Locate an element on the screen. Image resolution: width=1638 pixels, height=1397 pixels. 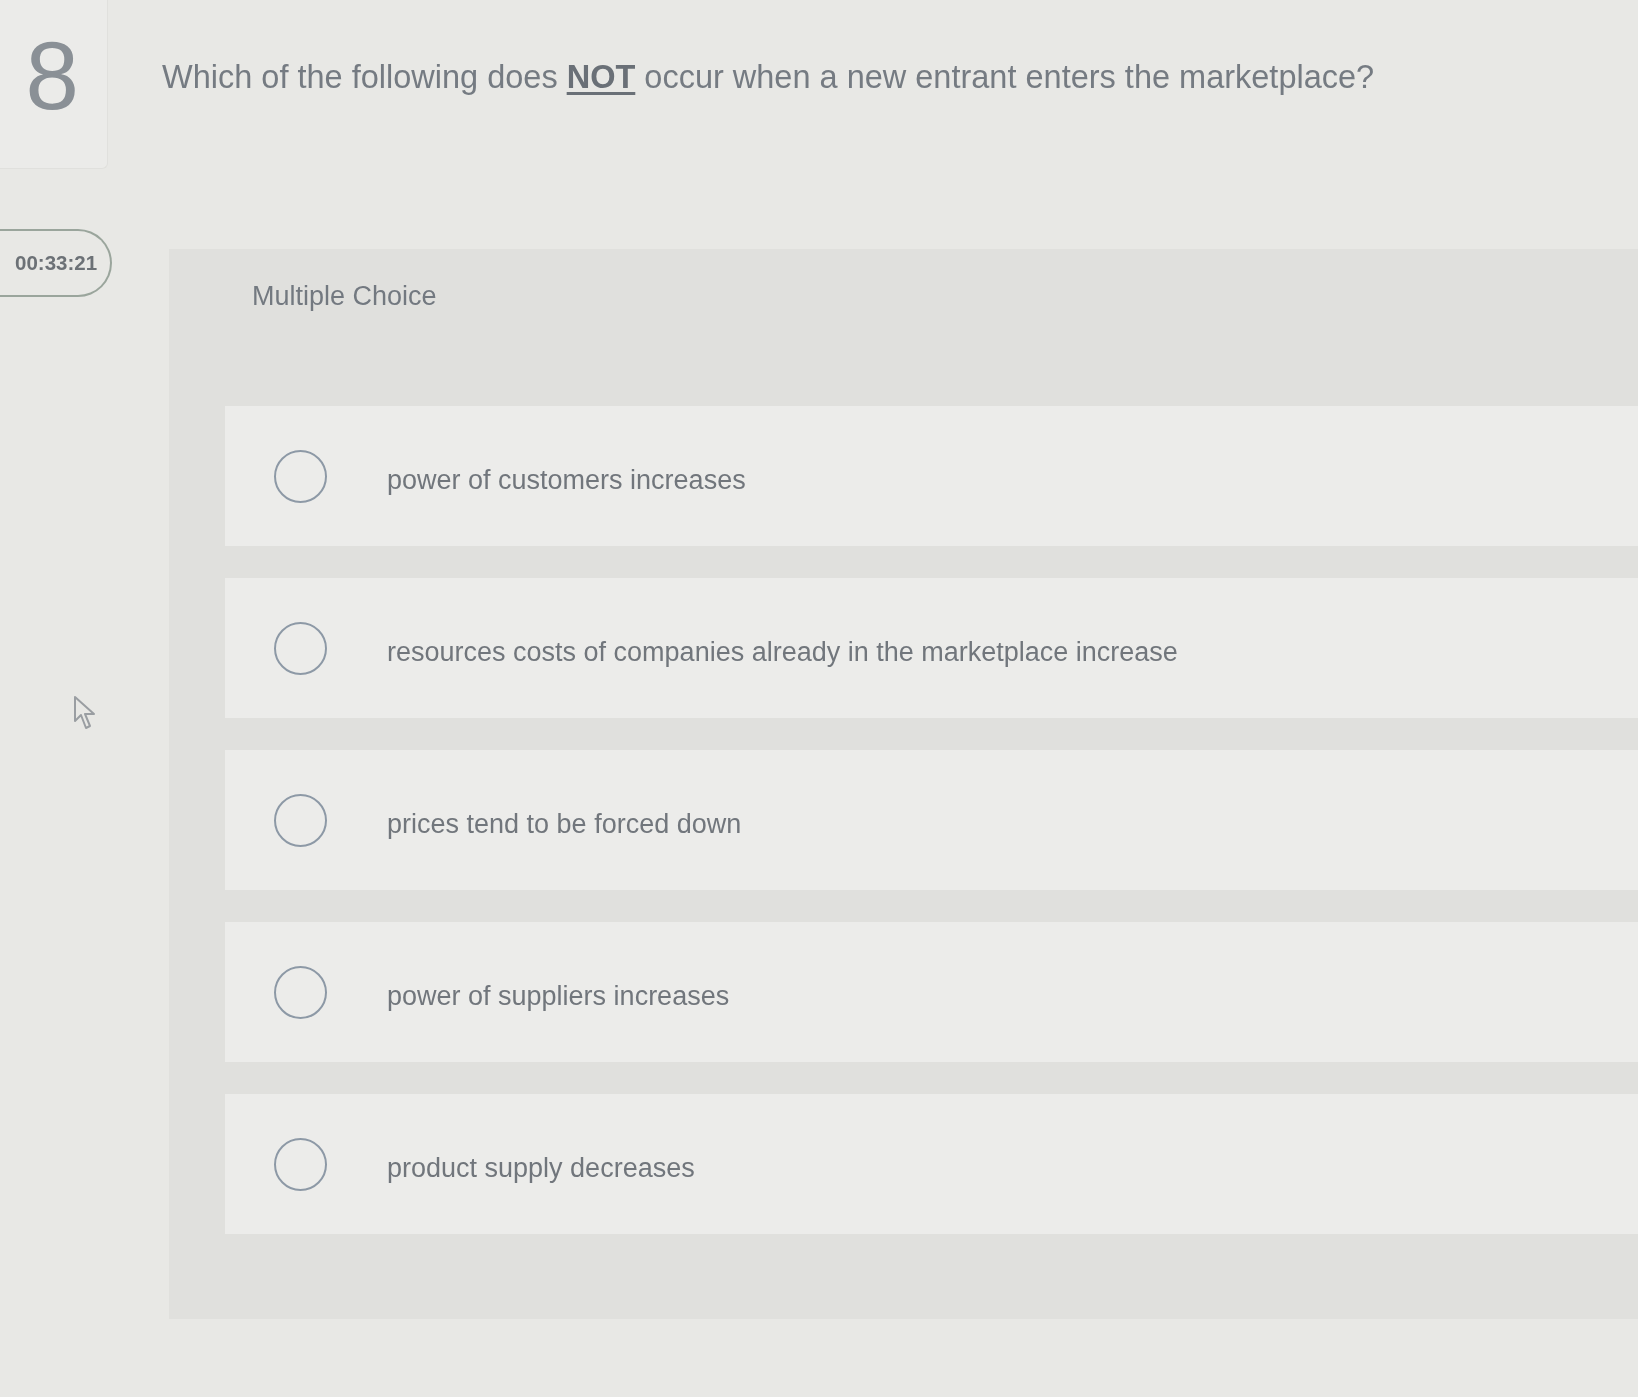
cursor-icon is located at coordinates (85, 713).